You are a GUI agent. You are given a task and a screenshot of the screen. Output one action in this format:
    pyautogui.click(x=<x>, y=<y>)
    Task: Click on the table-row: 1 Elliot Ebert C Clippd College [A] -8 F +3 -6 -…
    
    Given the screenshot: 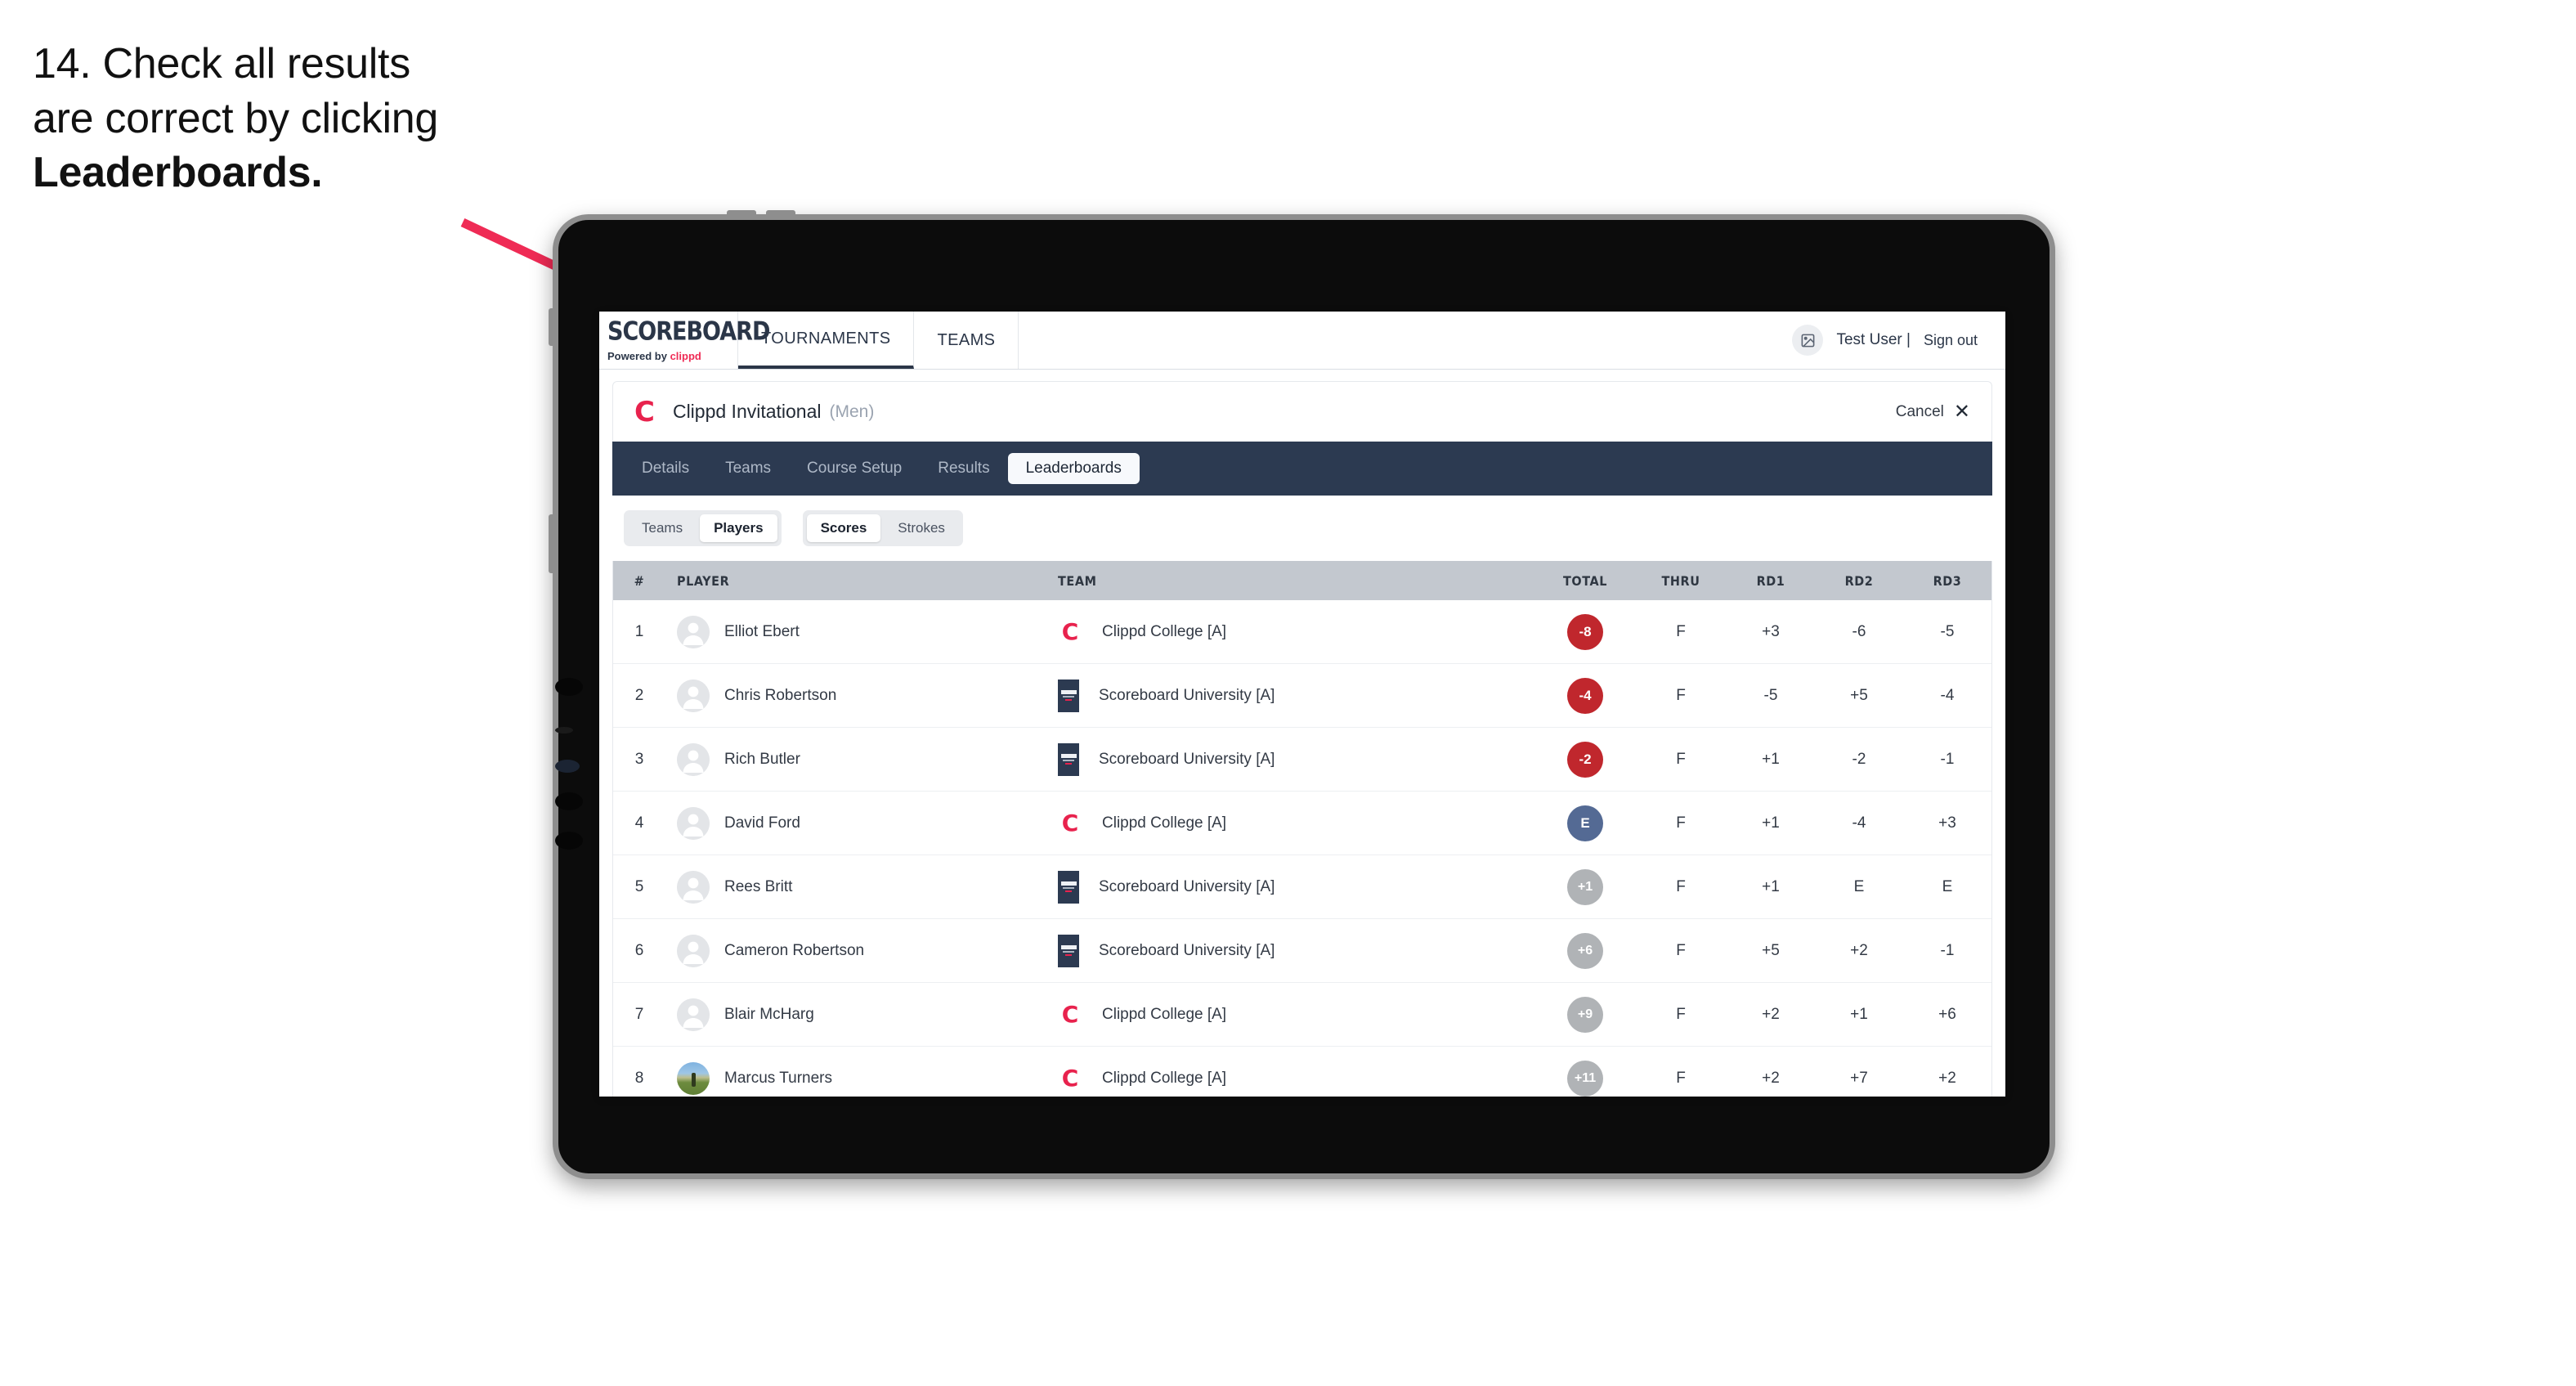 What is the action you would take?
    pyautogui.click(x=1302, y=632)
    